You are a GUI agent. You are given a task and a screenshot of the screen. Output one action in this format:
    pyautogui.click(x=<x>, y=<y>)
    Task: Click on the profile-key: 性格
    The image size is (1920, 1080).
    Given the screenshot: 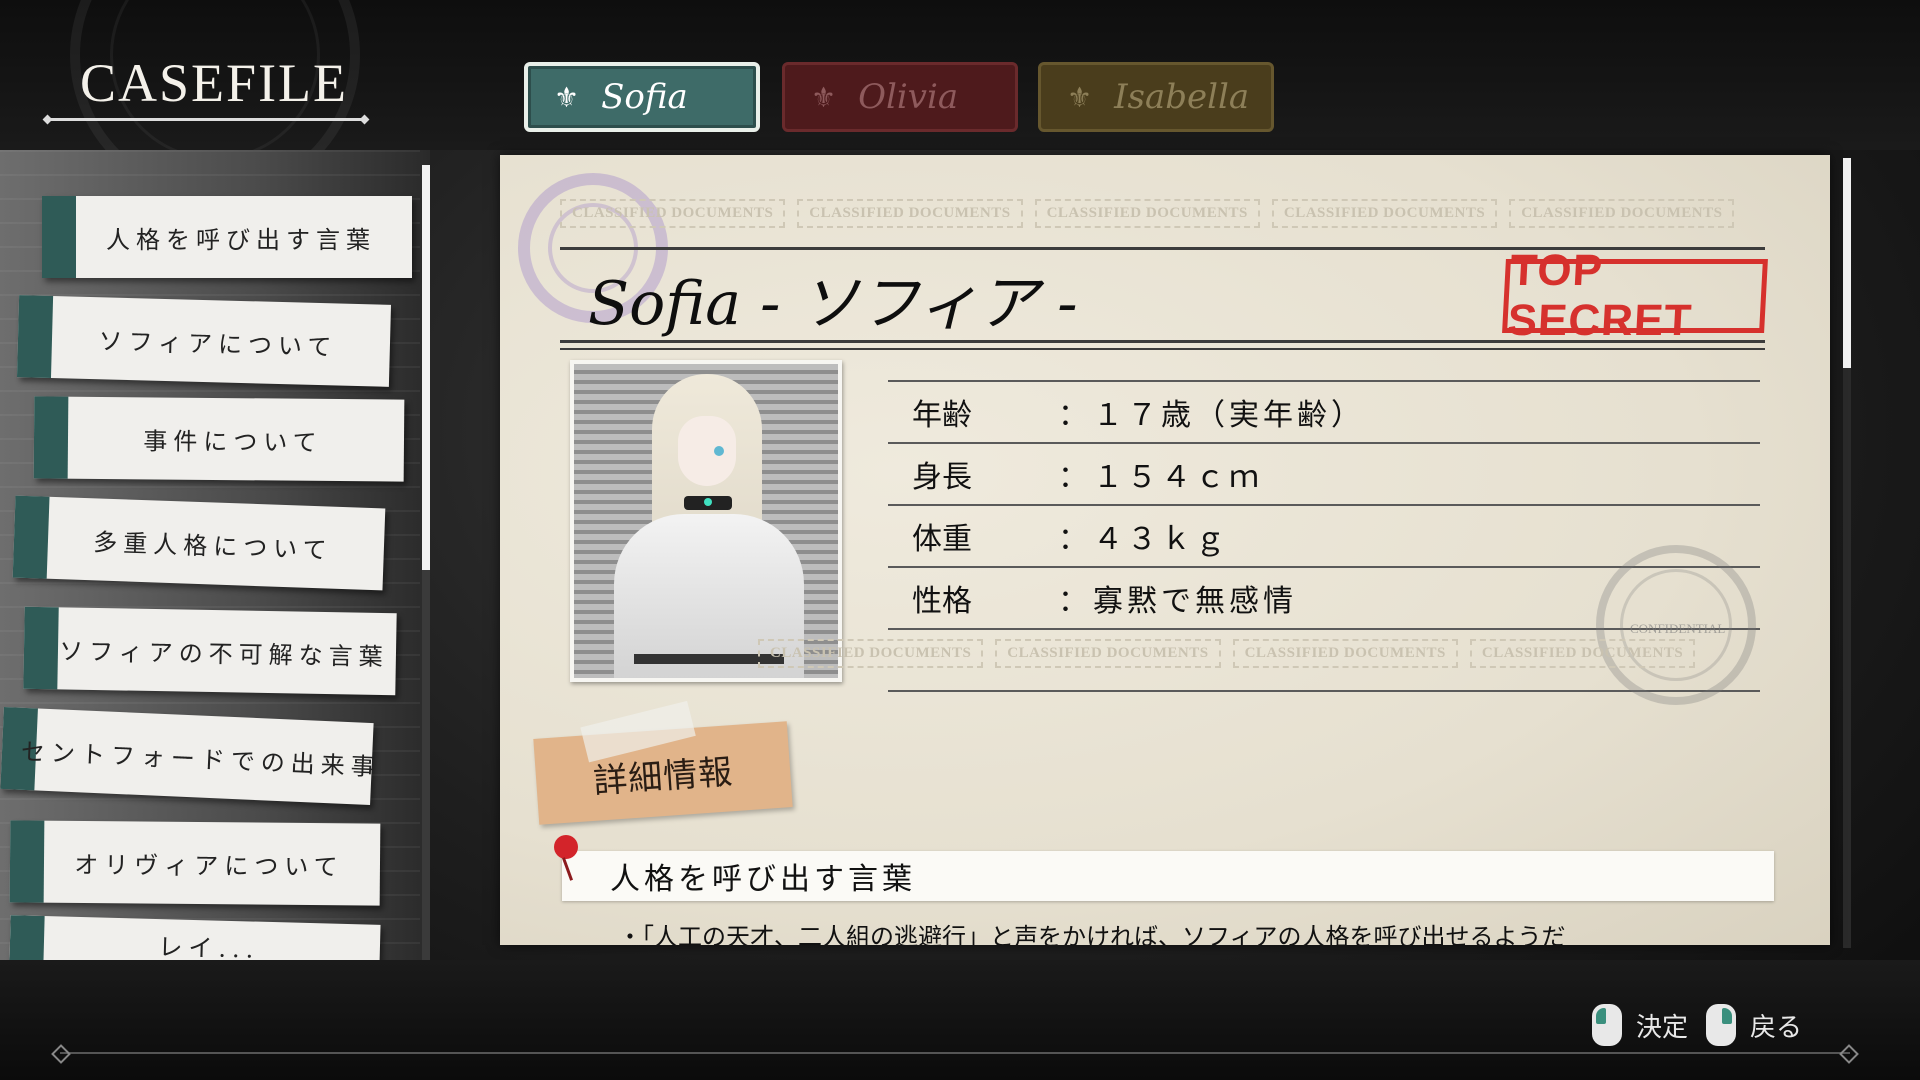 What is the action you would take?
    pyautogui.click(x=942, y=601)
    